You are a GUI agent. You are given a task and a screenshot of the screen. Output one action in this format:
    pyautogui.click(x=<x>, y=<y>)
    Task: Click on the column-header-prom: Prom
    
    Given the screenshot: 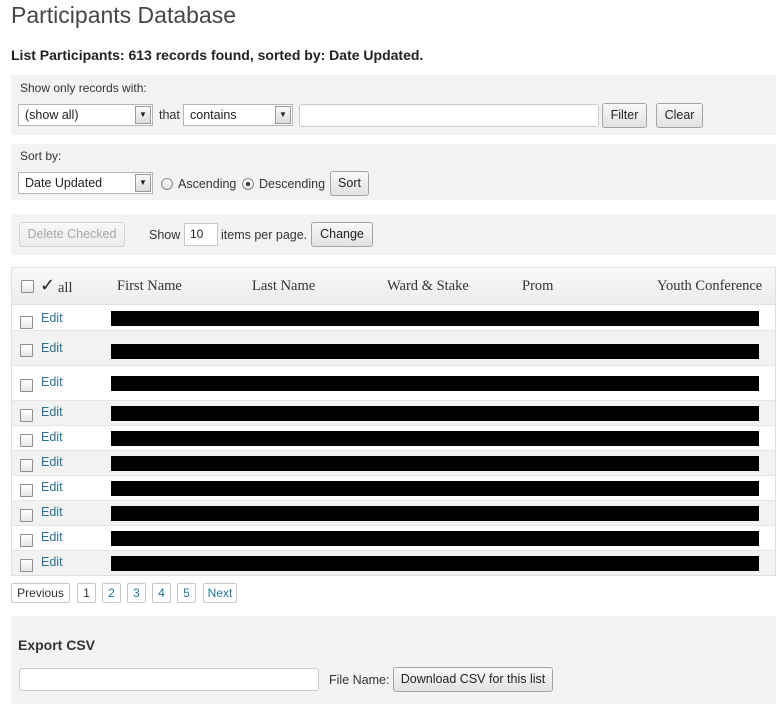 What is the action you would take?
    pyautogui.click(x=537, y=286)
    